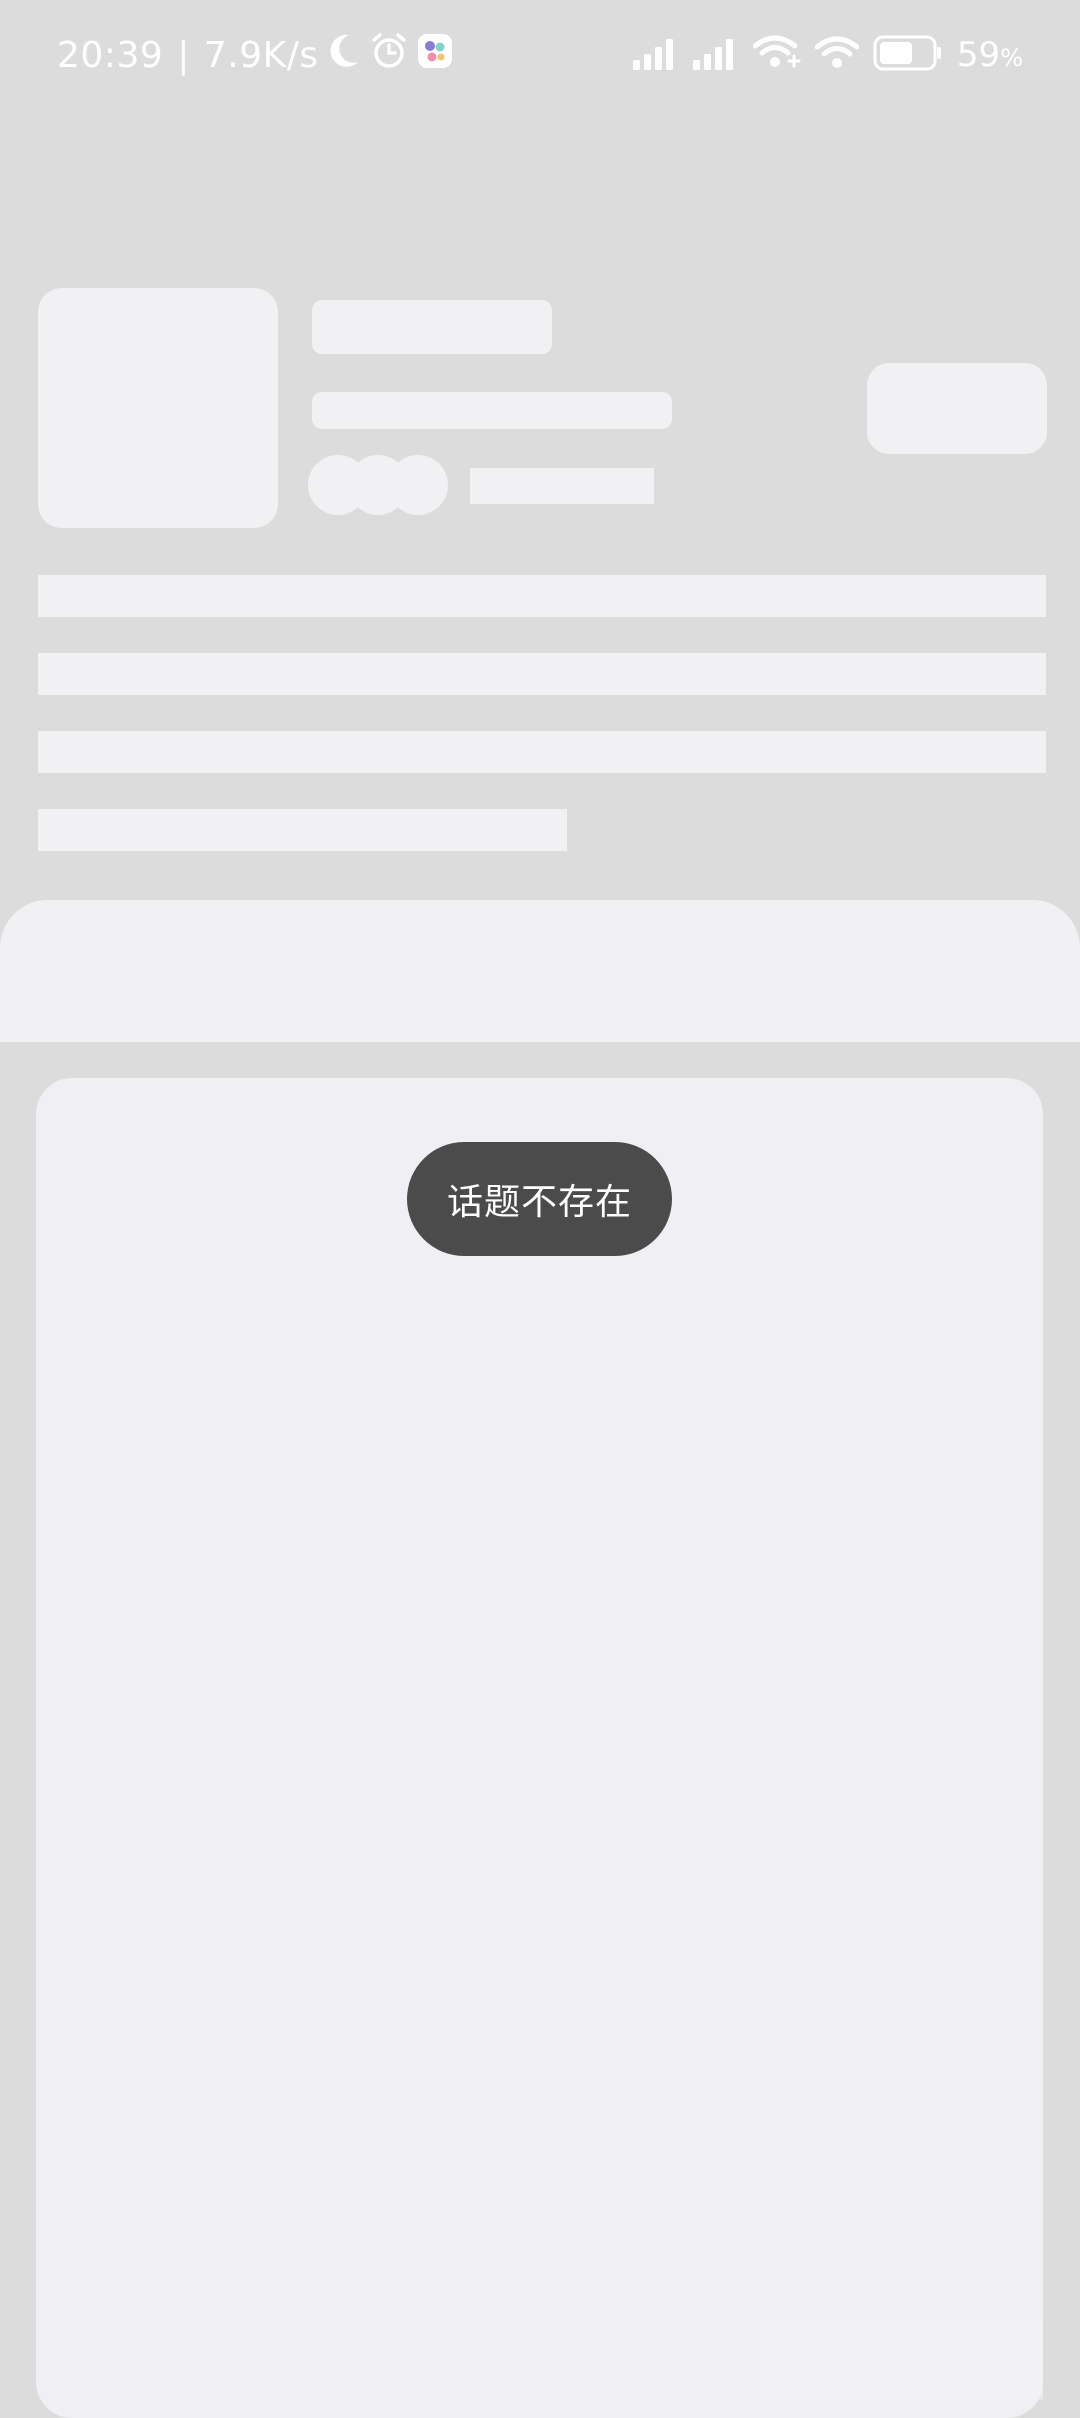 The height and width of the screenshot is (2418, 1080). Describe the element at coordinates (562, 486) in the screenshot. I see `skeleton-participant-count` at that location.